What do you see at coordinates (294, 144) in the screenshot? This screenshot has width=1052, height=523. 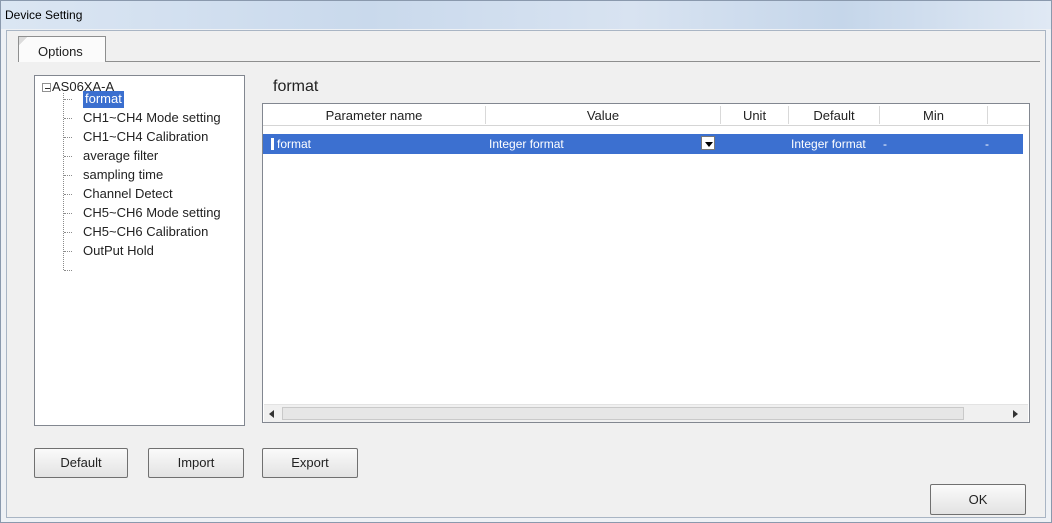 I see `cell-parameter-name: format` at bounding box center [294, 144].